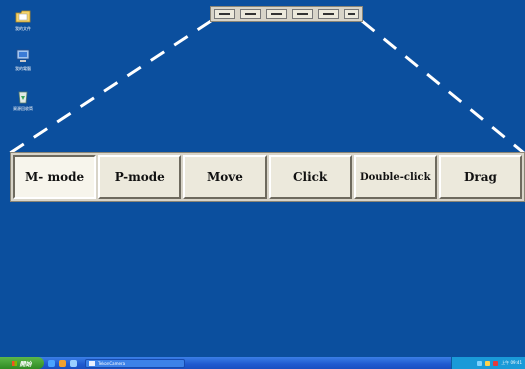  What do you see at coordinates (395, 177) in the screenshot?
I see `double-click-button: Double-click` at bounding box center [395, 177].